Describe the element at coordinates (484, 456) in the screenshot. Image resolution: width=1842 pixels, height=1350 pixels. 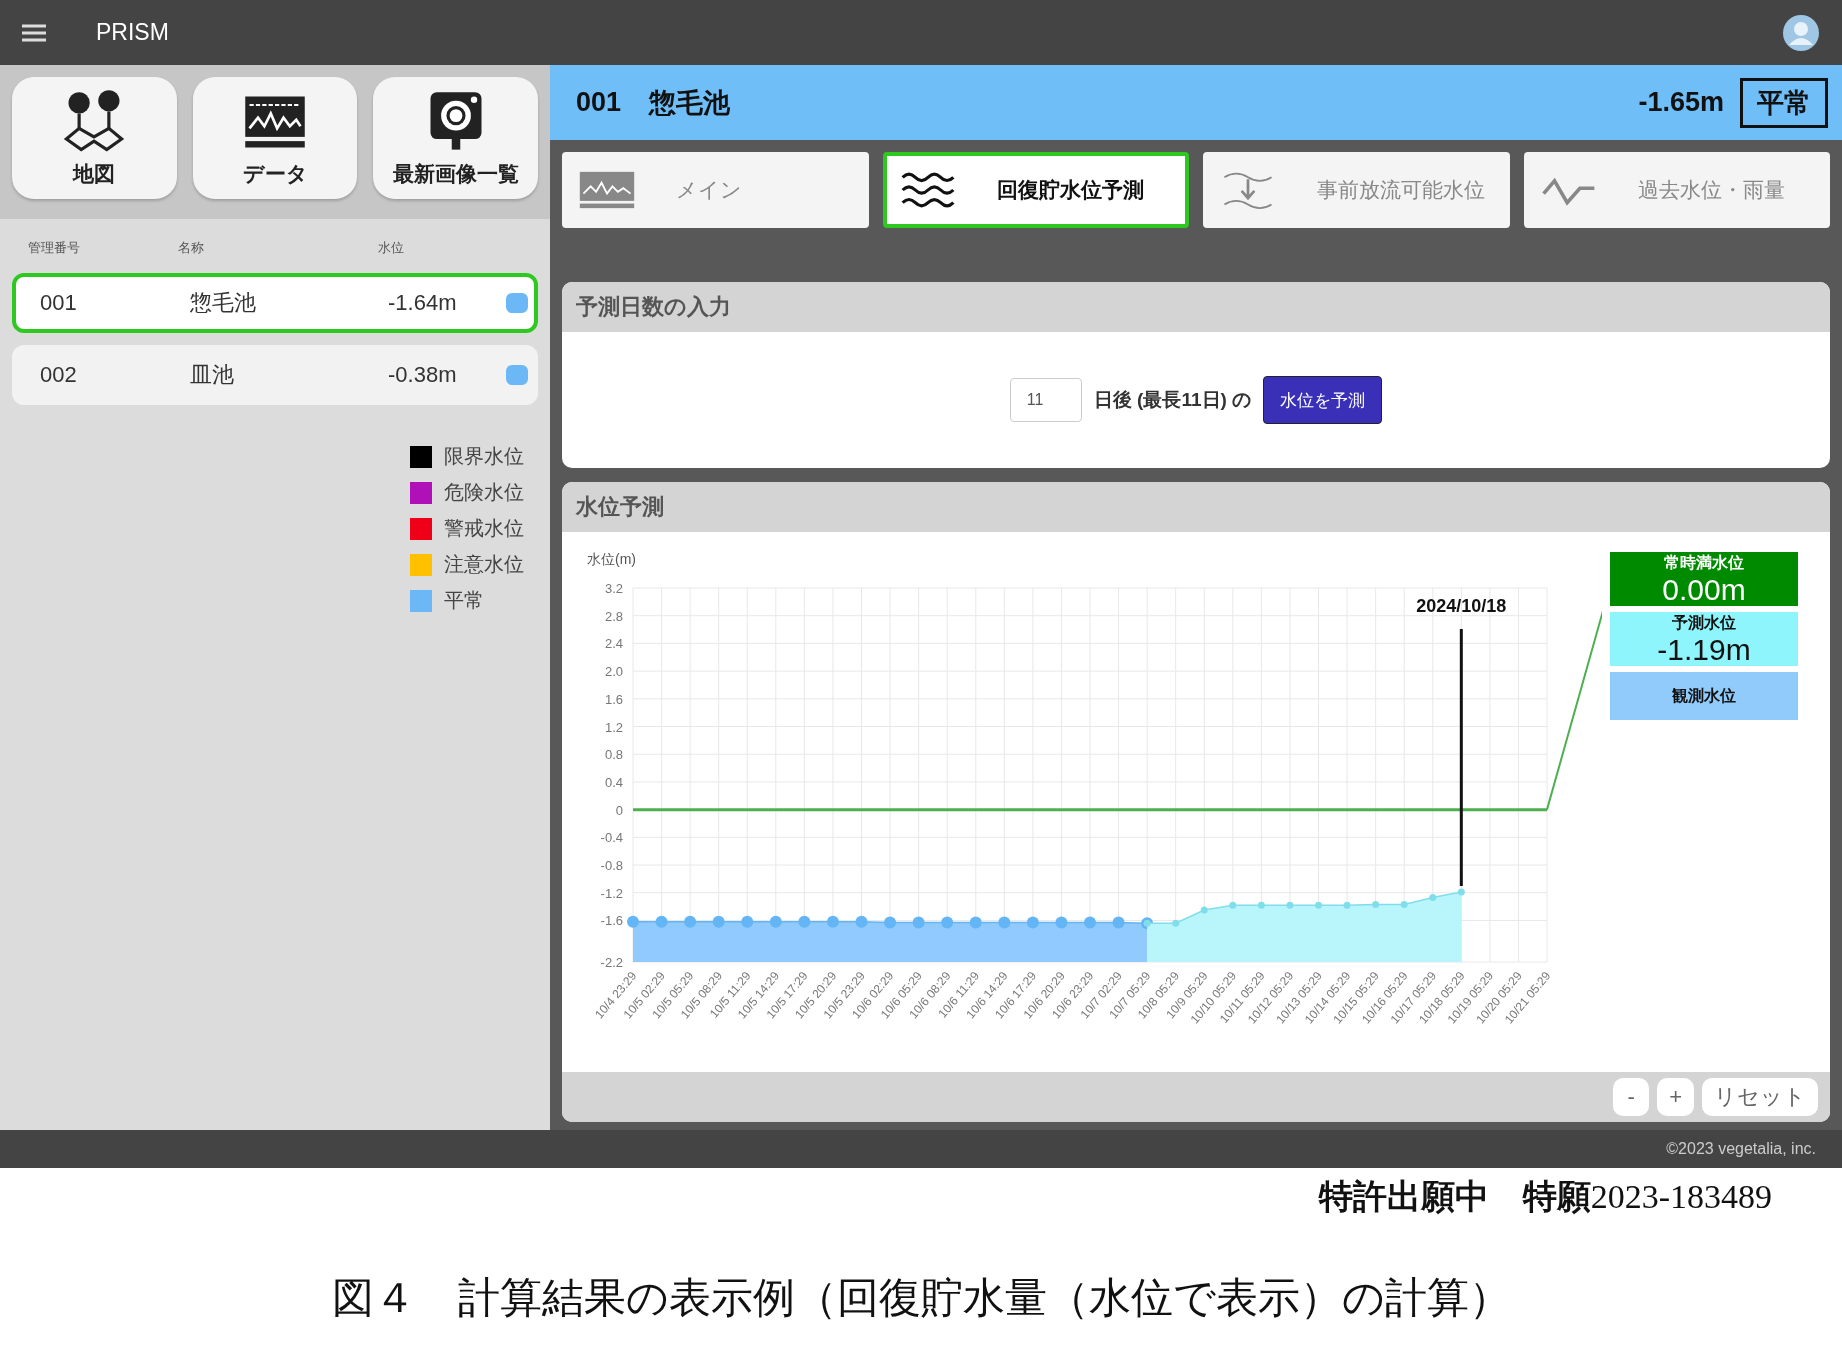
I see `legend-label: 限界水位` at that location.